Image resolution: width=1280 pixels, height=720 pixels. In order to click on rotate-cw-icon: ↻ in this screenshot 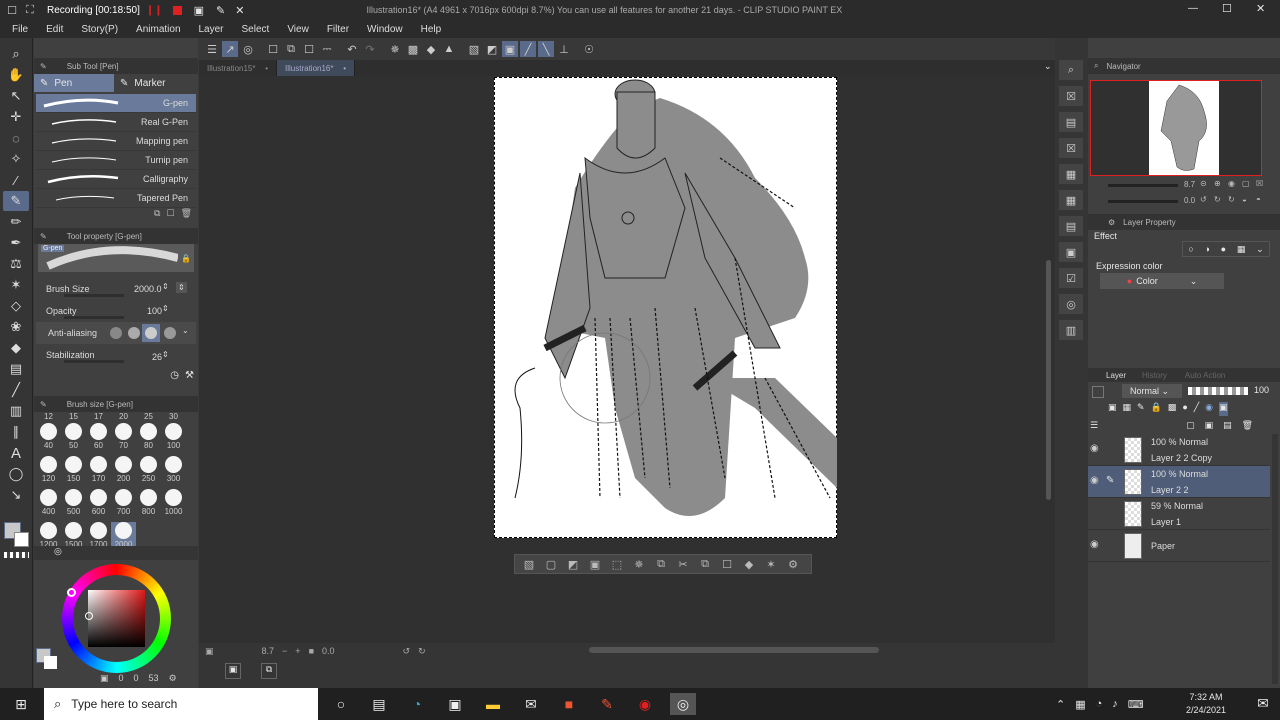, I will do `click(1217, 199)`.